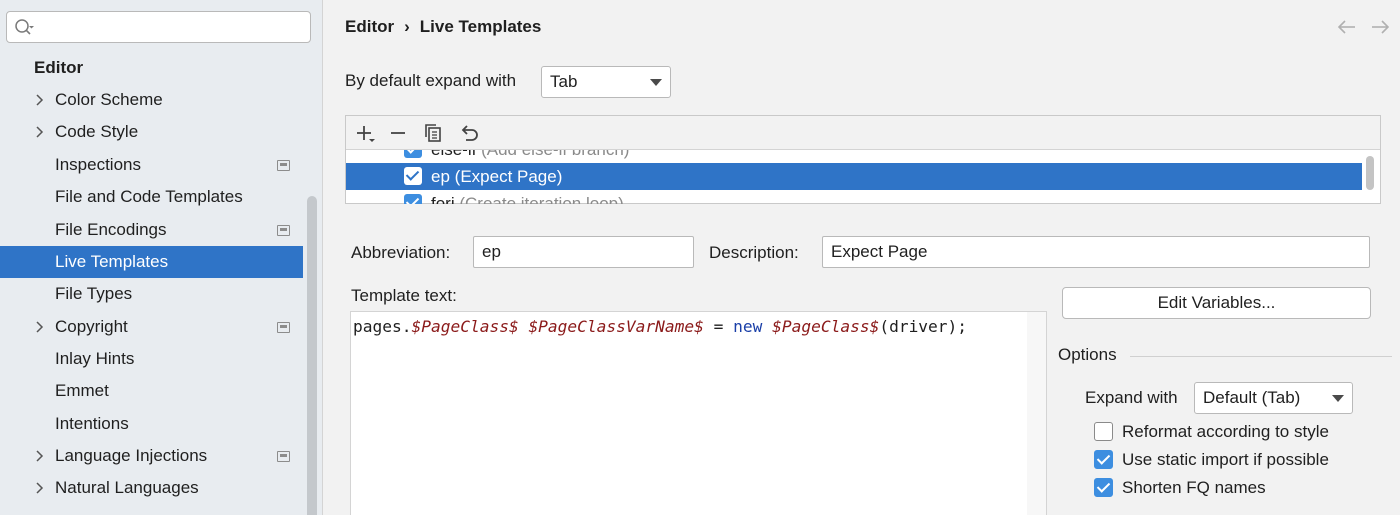  I want to click on options-divider, so click(1261, 356).